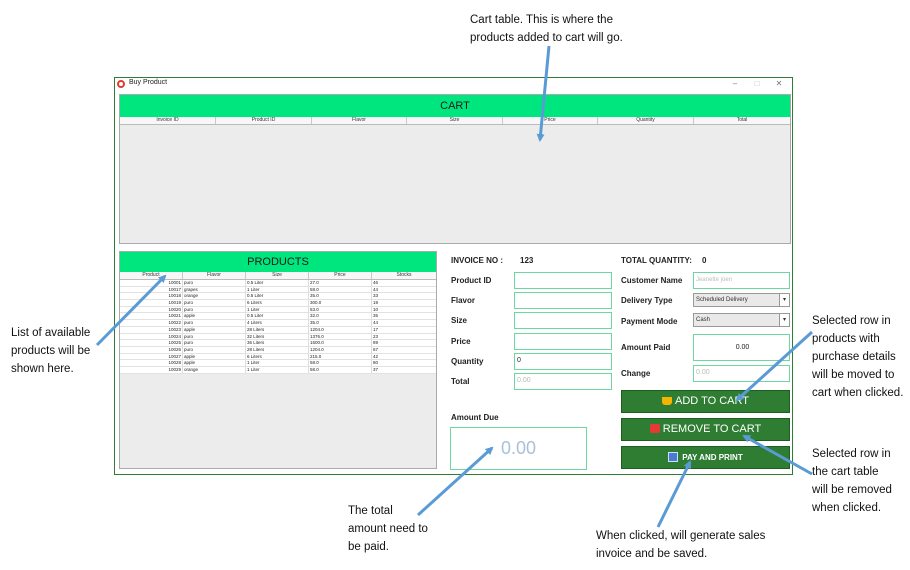 The image size is (910, 570). Describe the element at coordinates (455, 120) in the screenshot. I see `cart-col-size: Size` at that location.